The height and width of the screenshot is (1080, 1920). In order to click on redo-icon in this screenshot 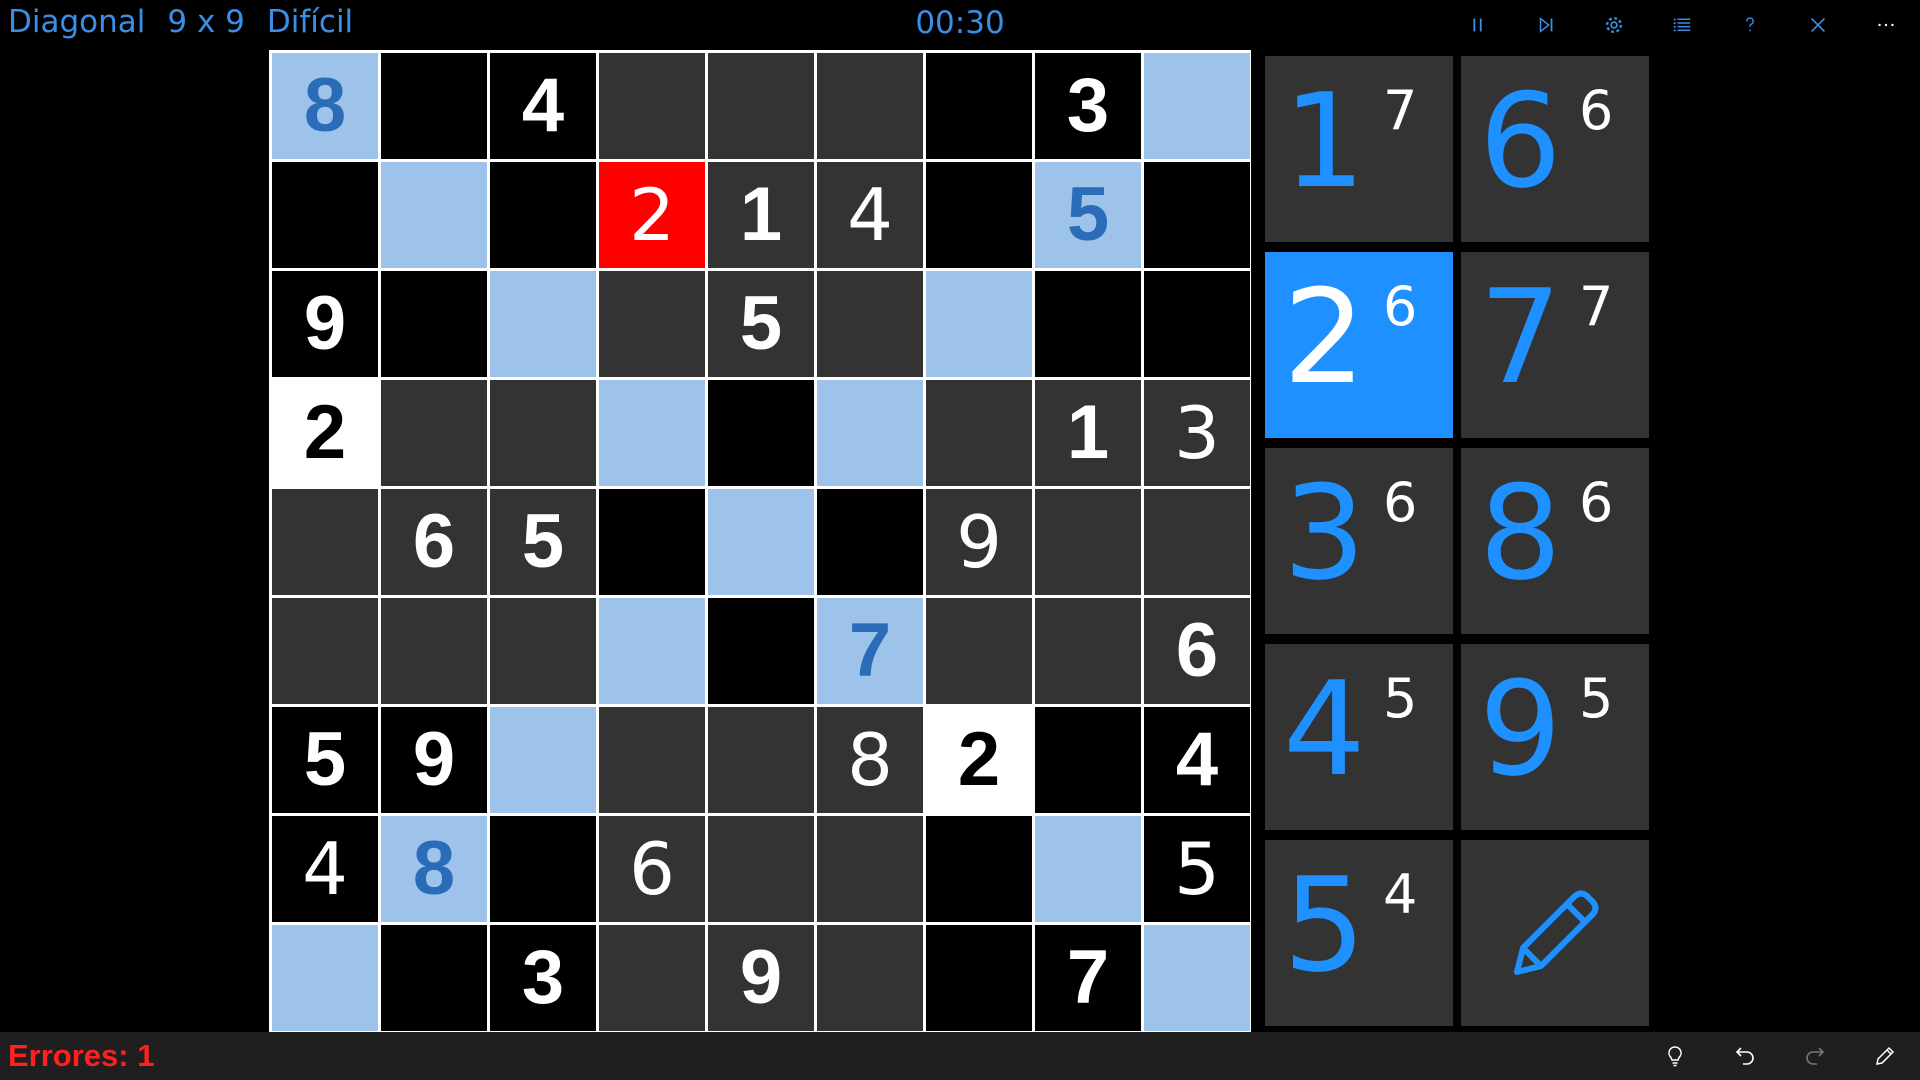, I will do `click(1815, 1056)`.